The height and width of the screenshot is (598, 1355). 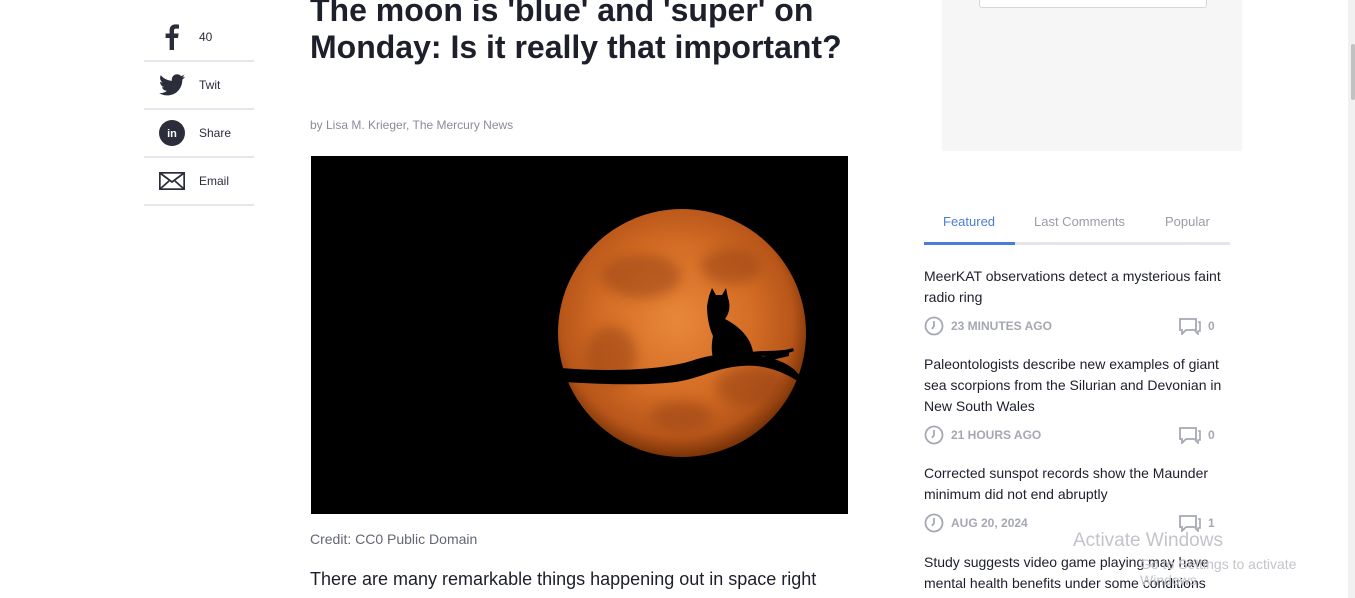 I want to click on article-byline: by Lisa M. Krieger, The Mercury News, so click(x=412, y=125).